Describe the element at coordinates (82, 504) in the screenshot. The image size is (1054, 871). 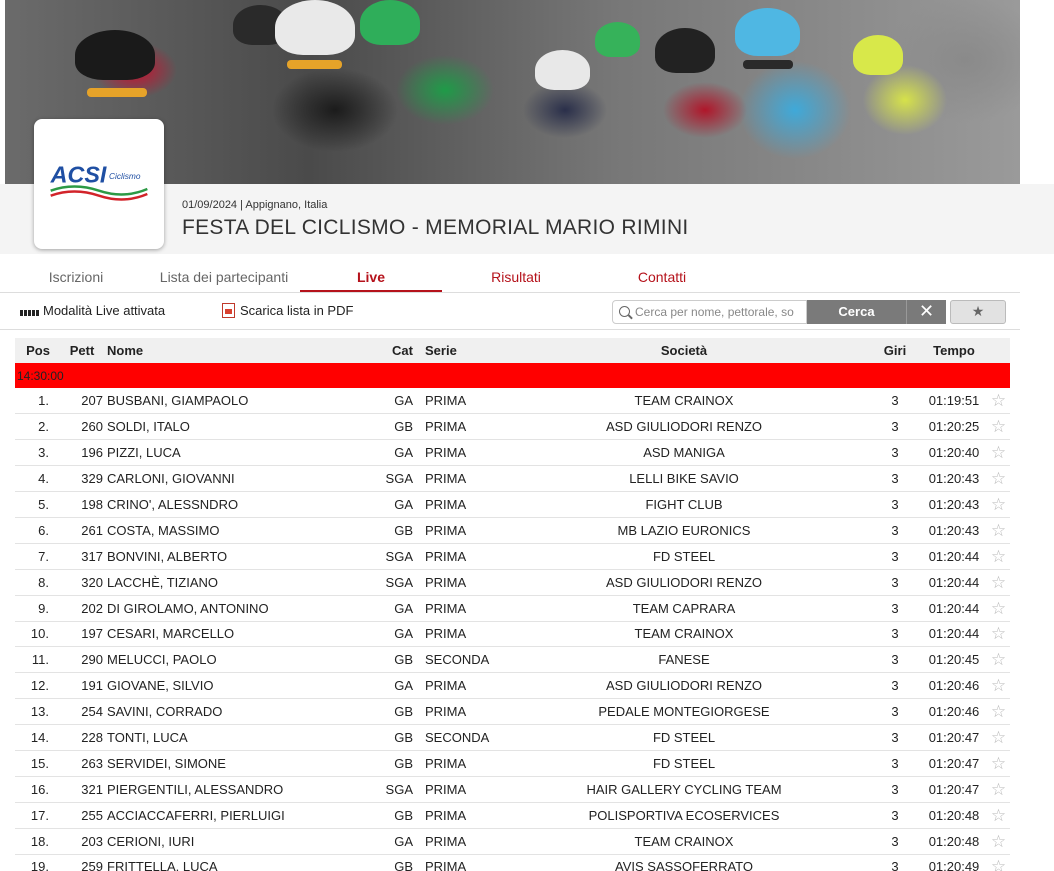
I see `cell-pett: 198` at that location.